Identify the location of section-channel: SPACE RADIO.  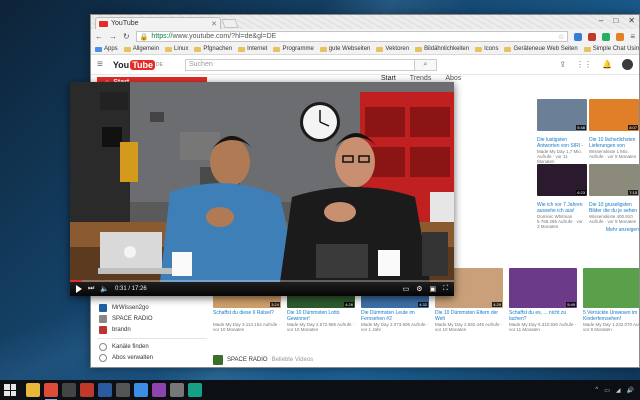
(247, 360).